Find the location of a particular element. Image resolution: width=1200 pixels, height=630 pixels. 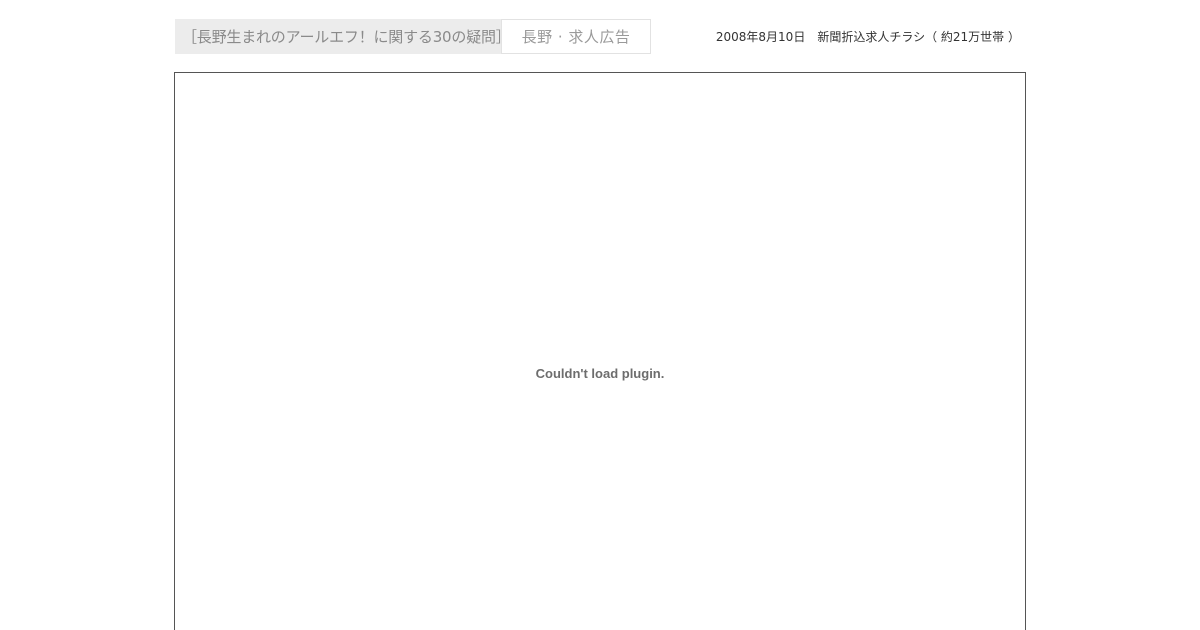

tab-nagano-job-ad: 長野 · 求人広告 is located at coordinates (576, 36).